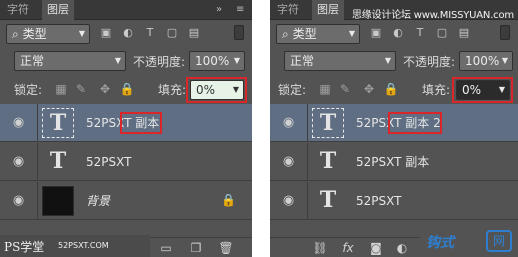 Image resolution: width=518 pixels, height=257 pixels. I want to click on watermark-psxt: PS学堂 52PSXT.COM, so click(75, 246).